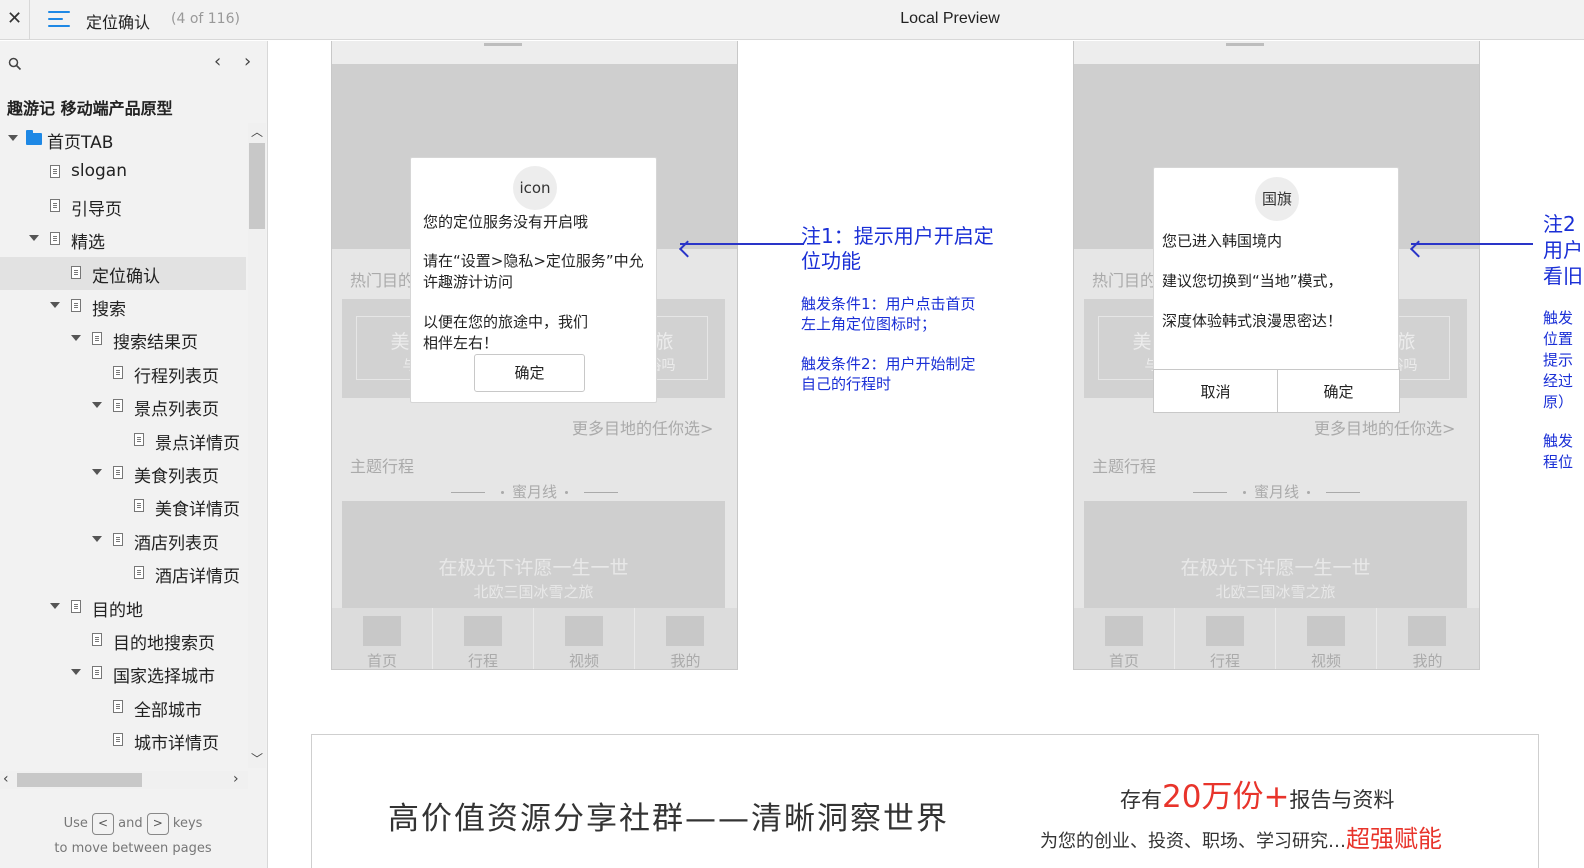 Image resolution: width=1584 pixels, height=868 pixels. What do you see at coordinates (123, 760) in the screenshot?
I see `sidebar-item: 行程详情` at bounding box center [123, 760].